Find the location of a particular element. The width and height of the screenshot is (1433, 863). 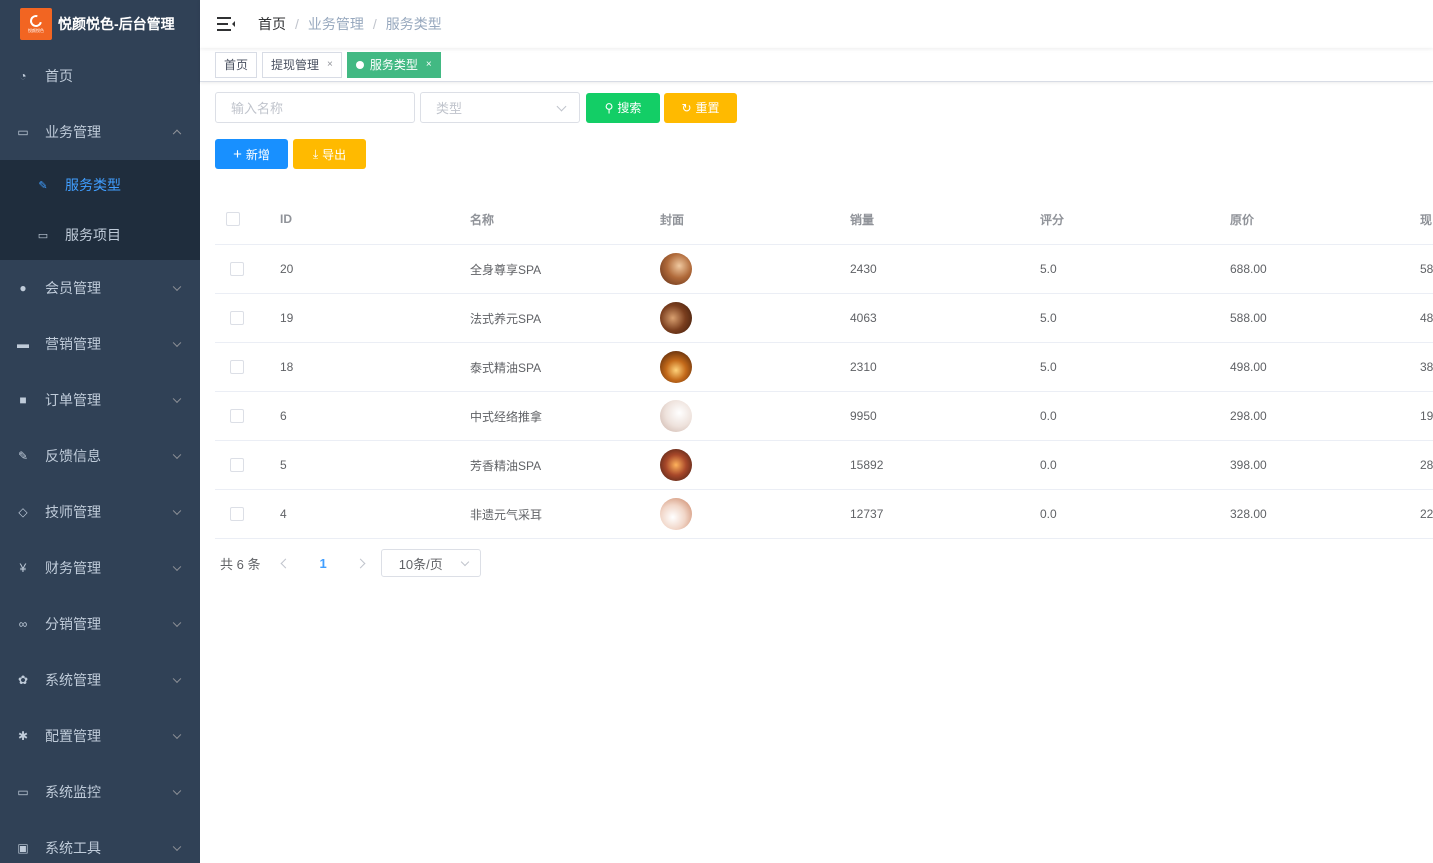

sidebar-item-business: ▭ 业务管理 is located at coordinates (100, 132).